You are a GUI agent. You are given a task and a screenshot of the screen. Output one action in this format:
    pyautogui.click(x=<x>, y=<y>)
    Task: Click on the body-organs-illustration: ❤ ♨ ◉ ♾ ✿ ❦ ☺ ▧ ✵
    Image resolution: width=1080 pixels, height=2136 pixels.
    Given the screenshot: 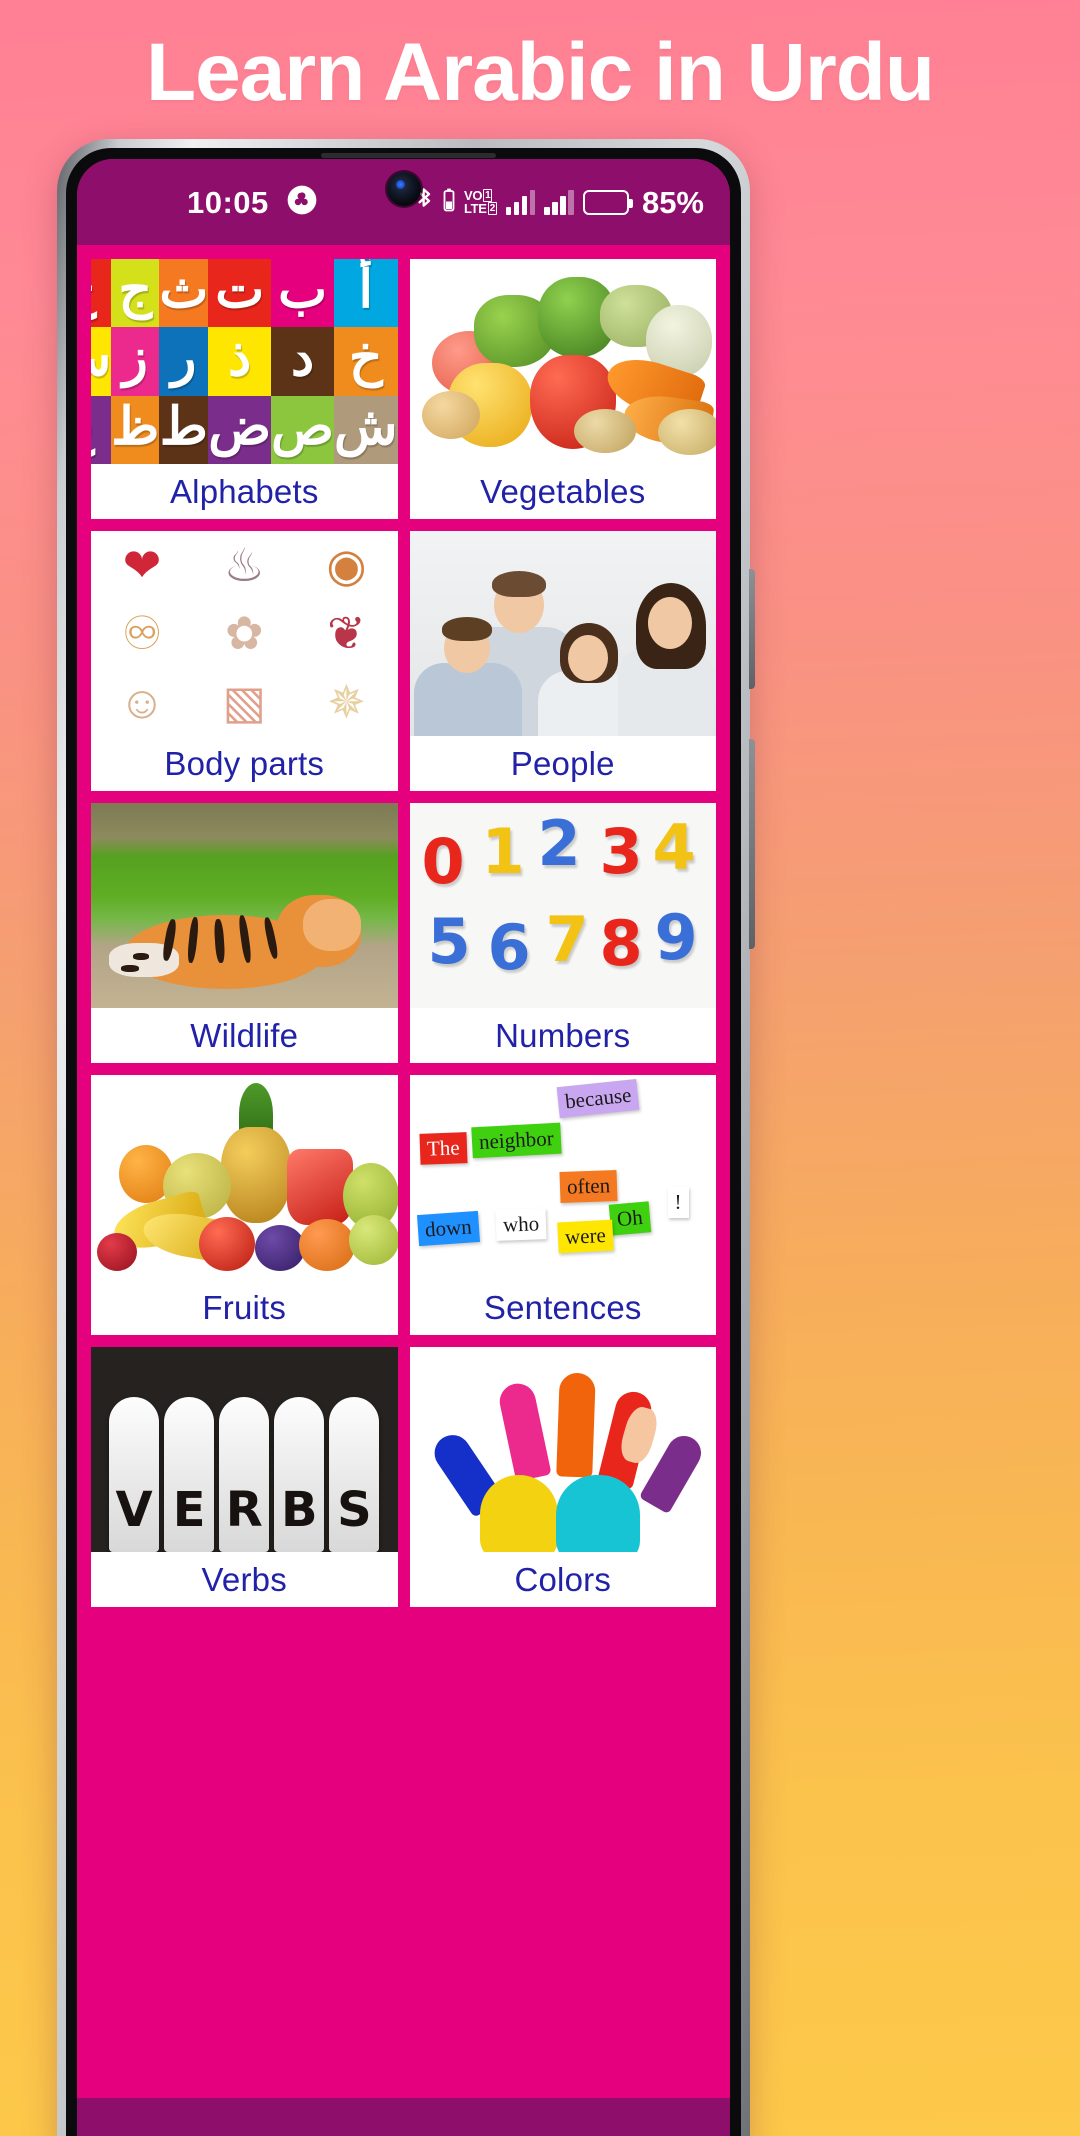 What is the action you would take?
    pyautogui.click(x=244, y=633)
    